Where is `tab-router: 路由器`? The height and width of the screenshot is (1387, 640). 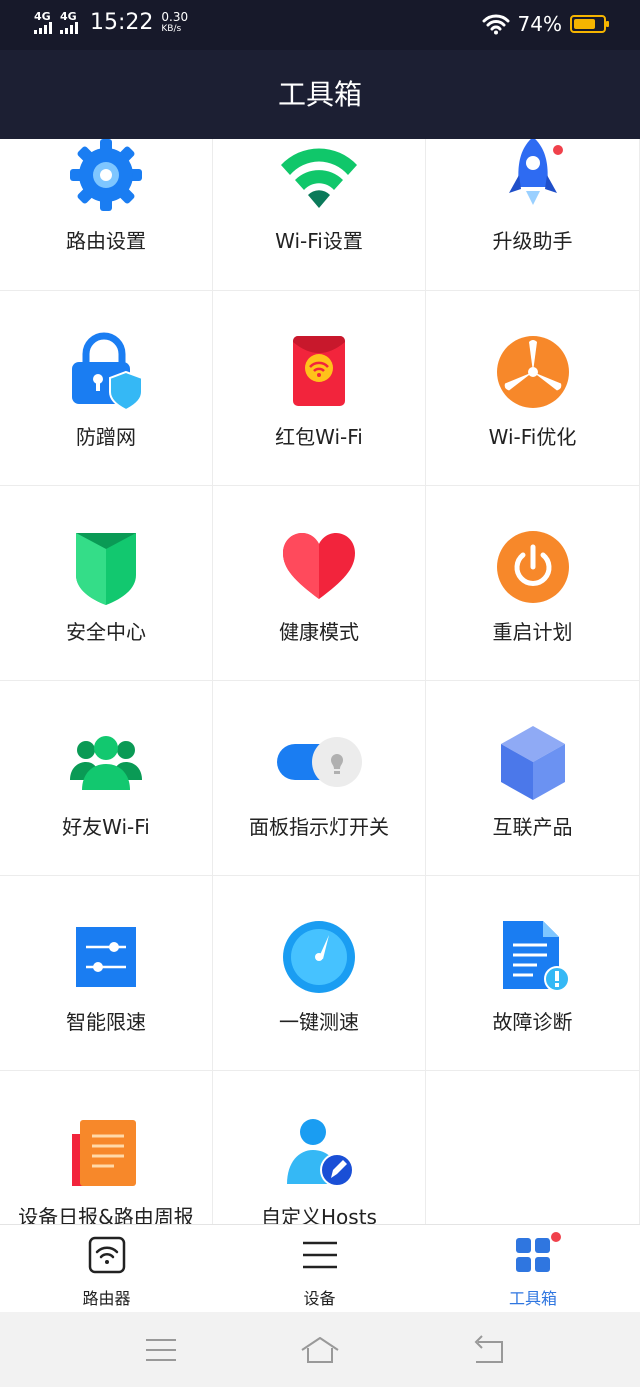 tab-router: 路由器 is located at coordinates (106, 1269).